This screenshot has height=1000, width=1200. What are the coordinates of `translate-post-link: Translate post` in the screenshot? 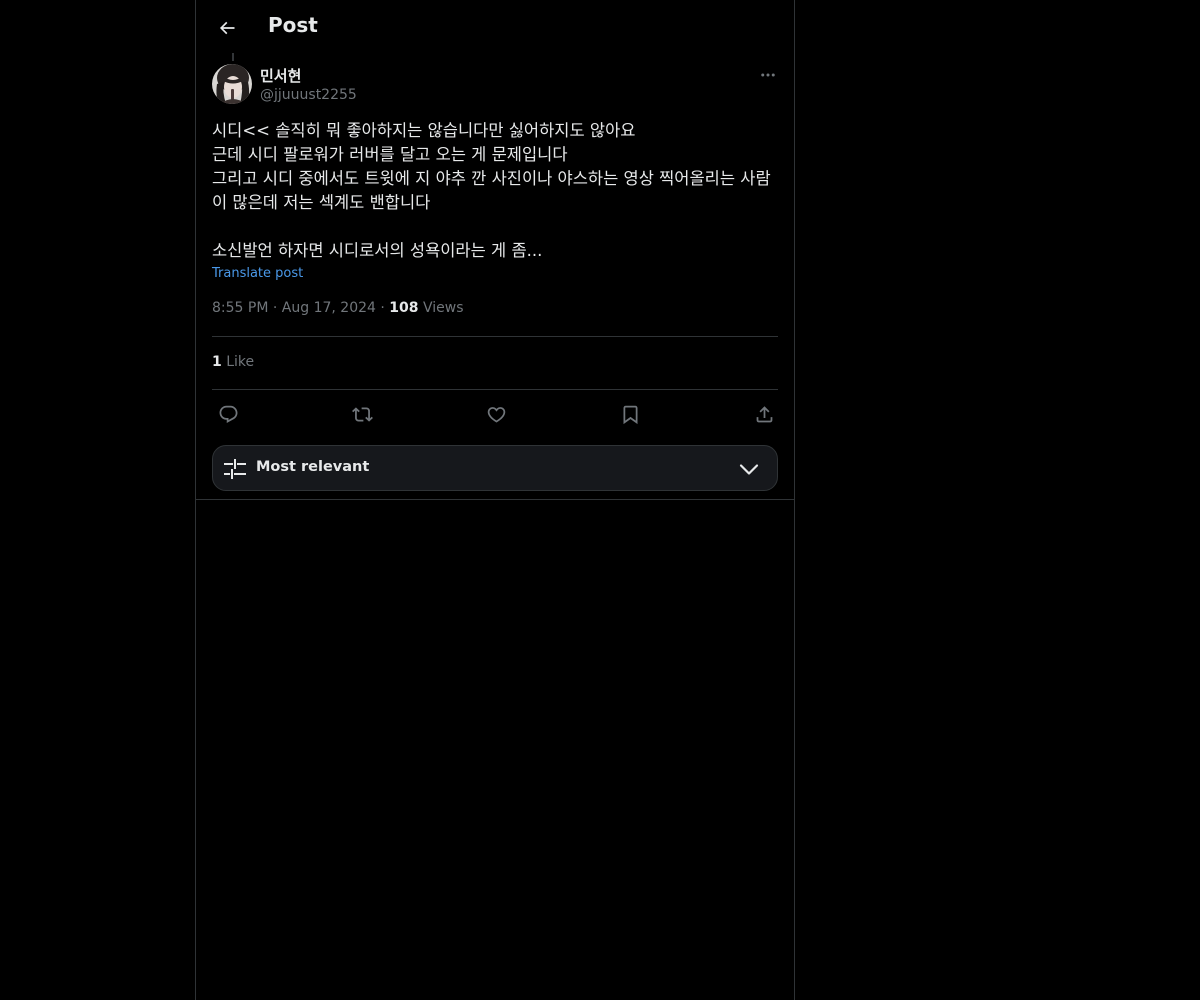 It's located at (257, 273).